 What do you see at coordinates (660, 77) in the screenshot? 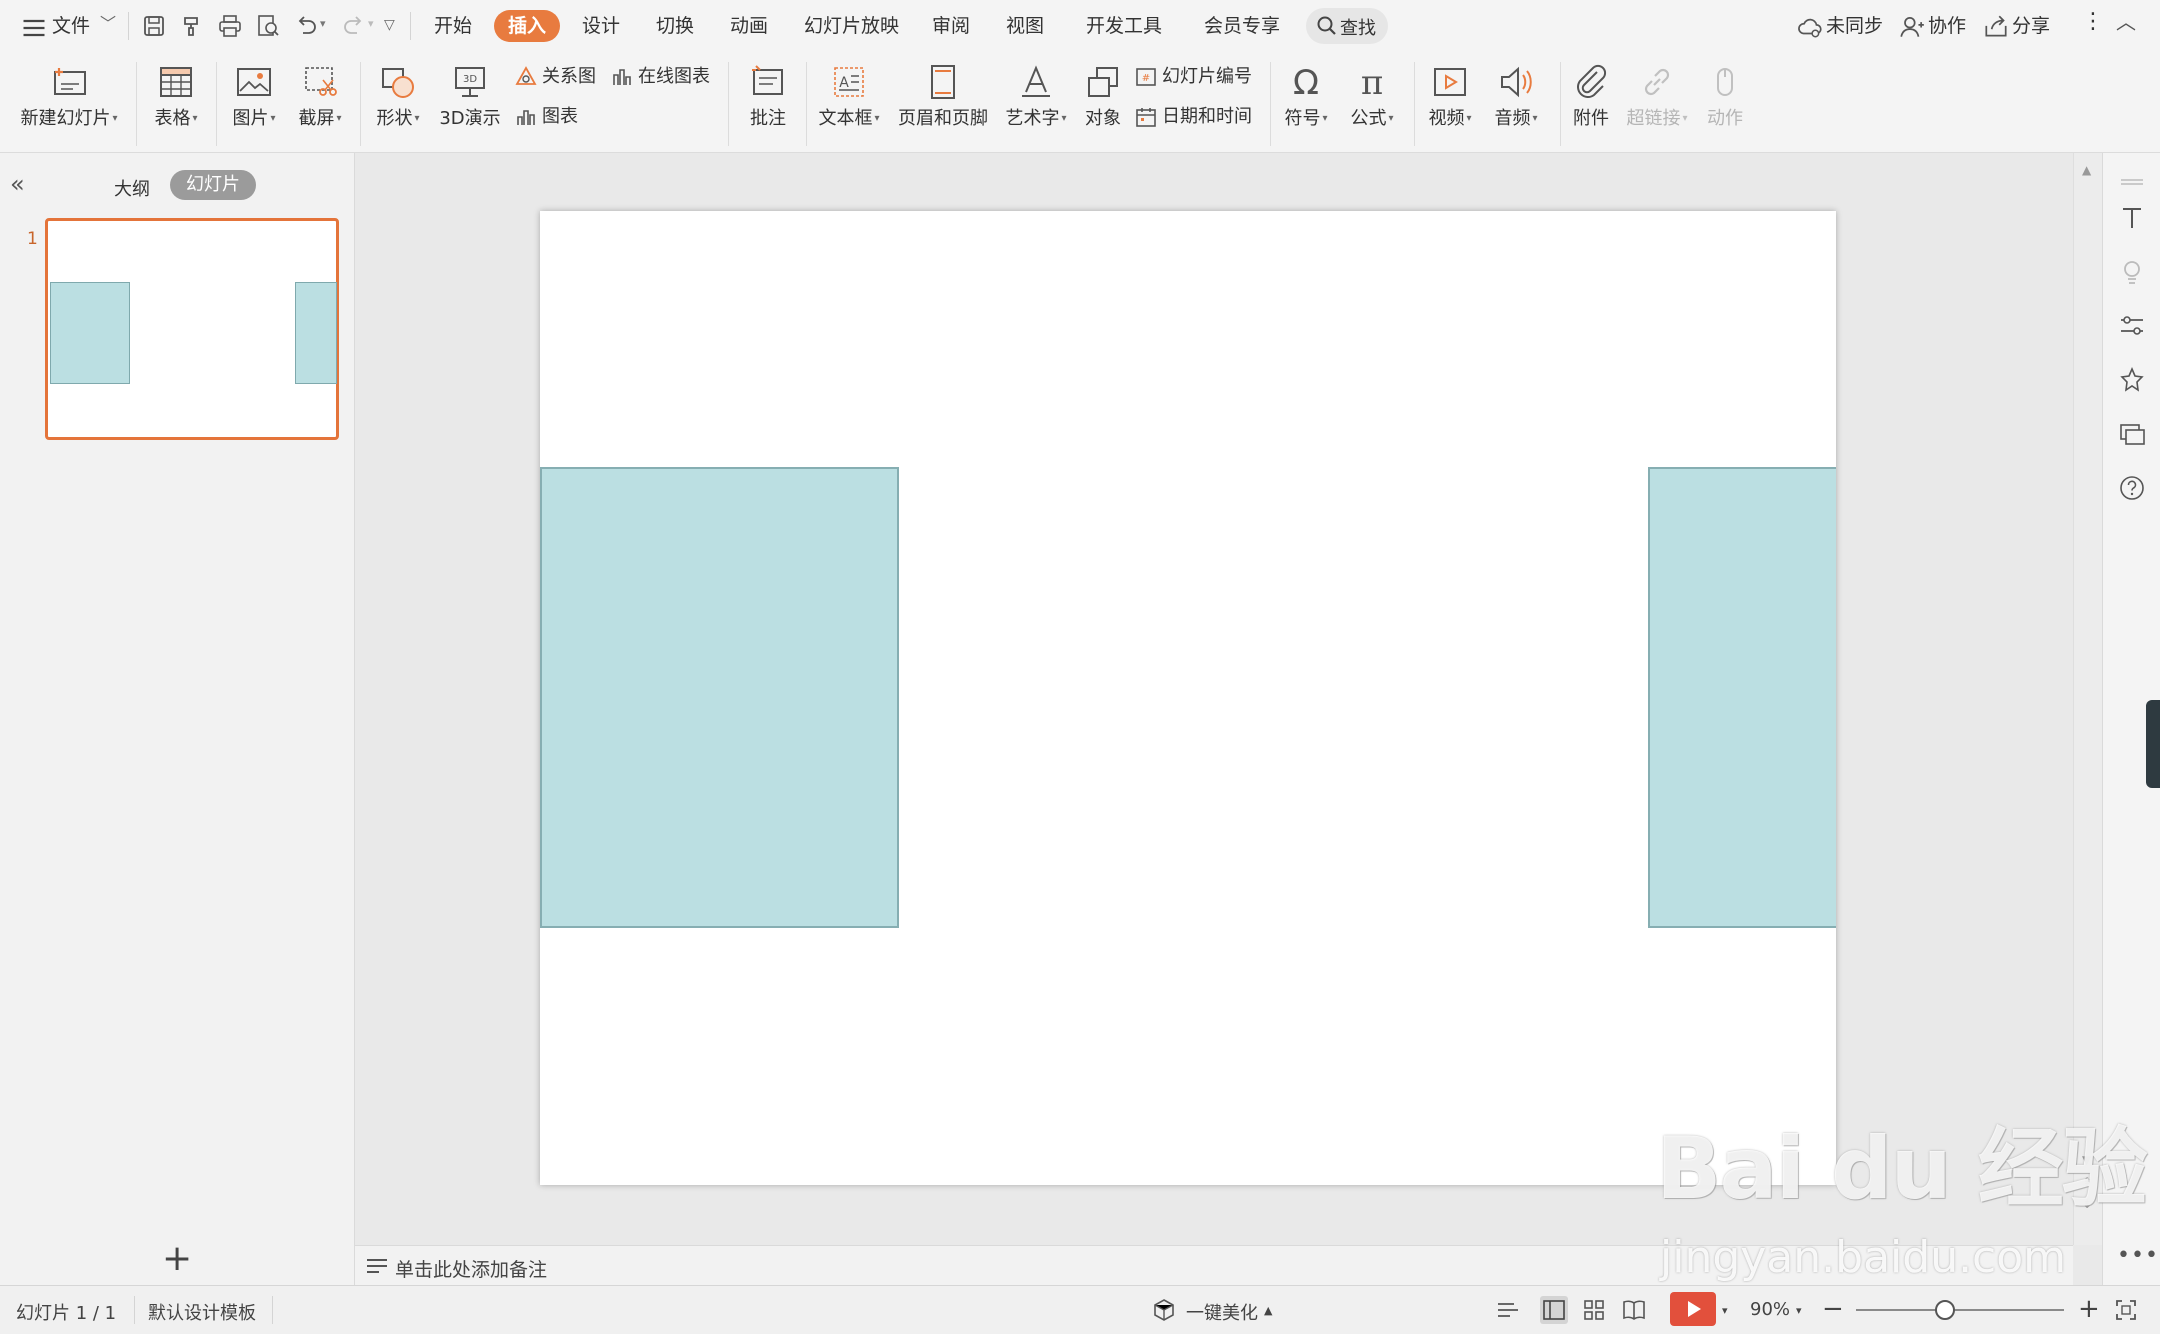
I see `online-chart-button: 在线图表` at bounding box center [660, 77].